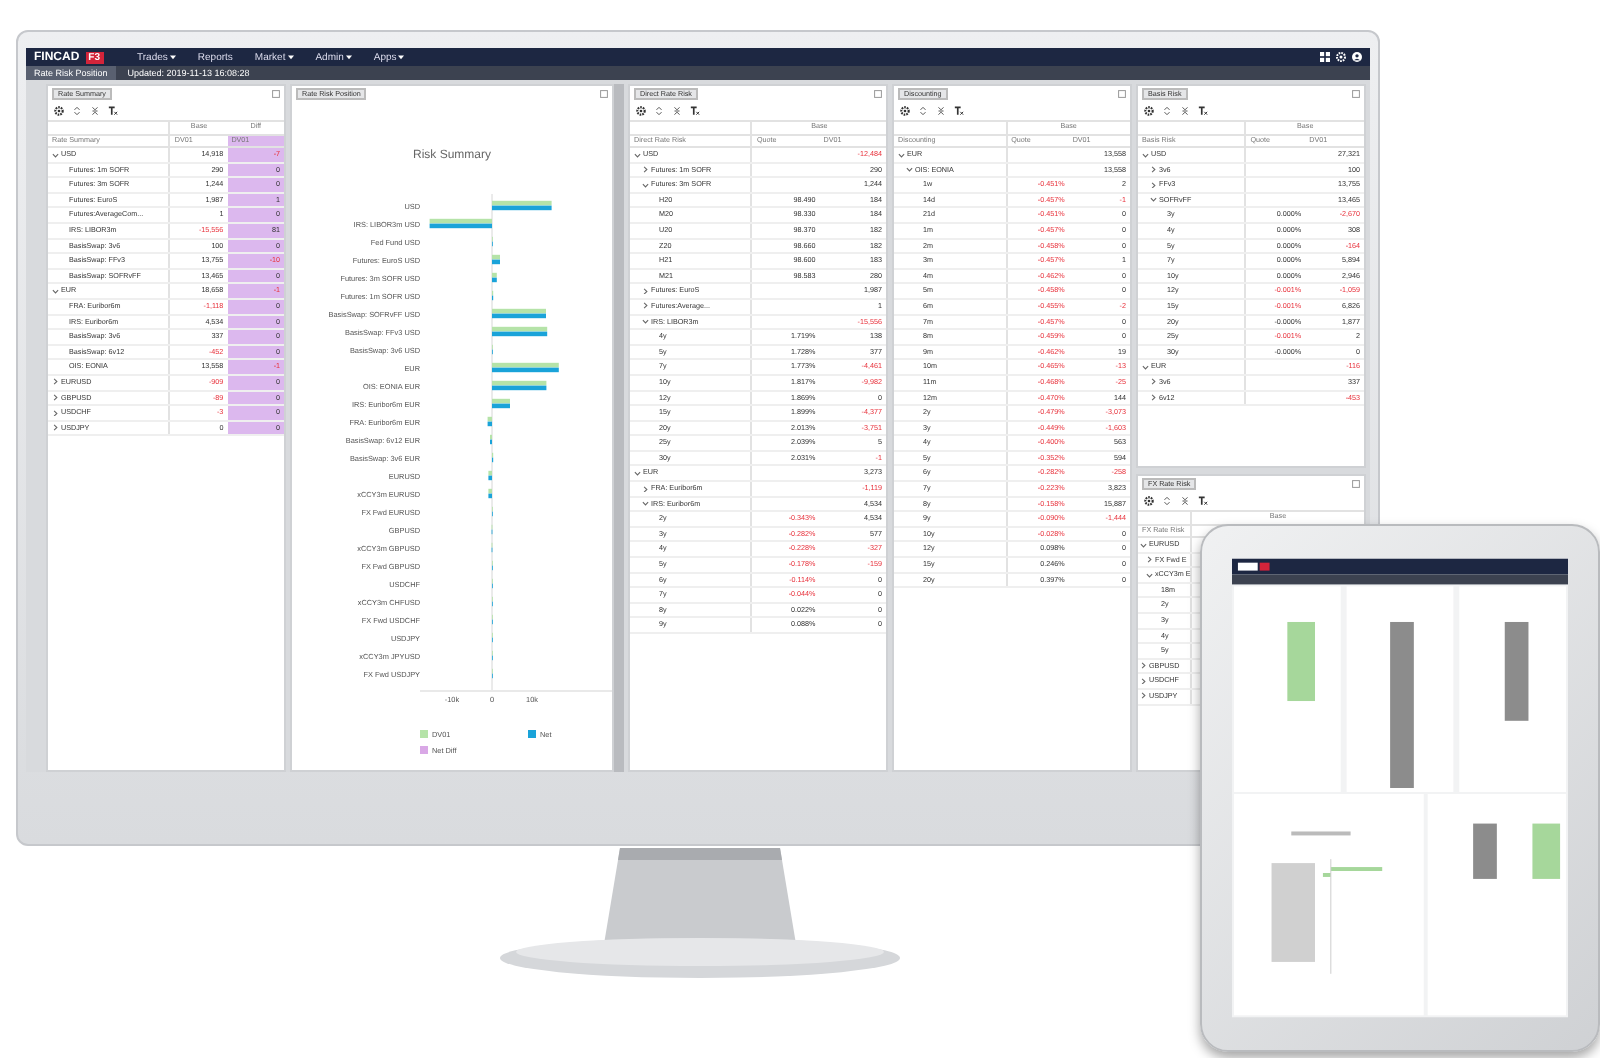  Describe the element at coordinates (1325, 57) in the screenshot. I see `grid-icon` at that location.